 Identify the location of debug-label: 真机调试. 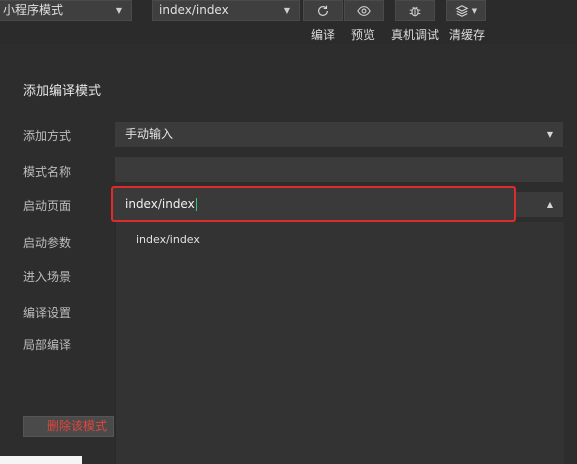
(415, 35).